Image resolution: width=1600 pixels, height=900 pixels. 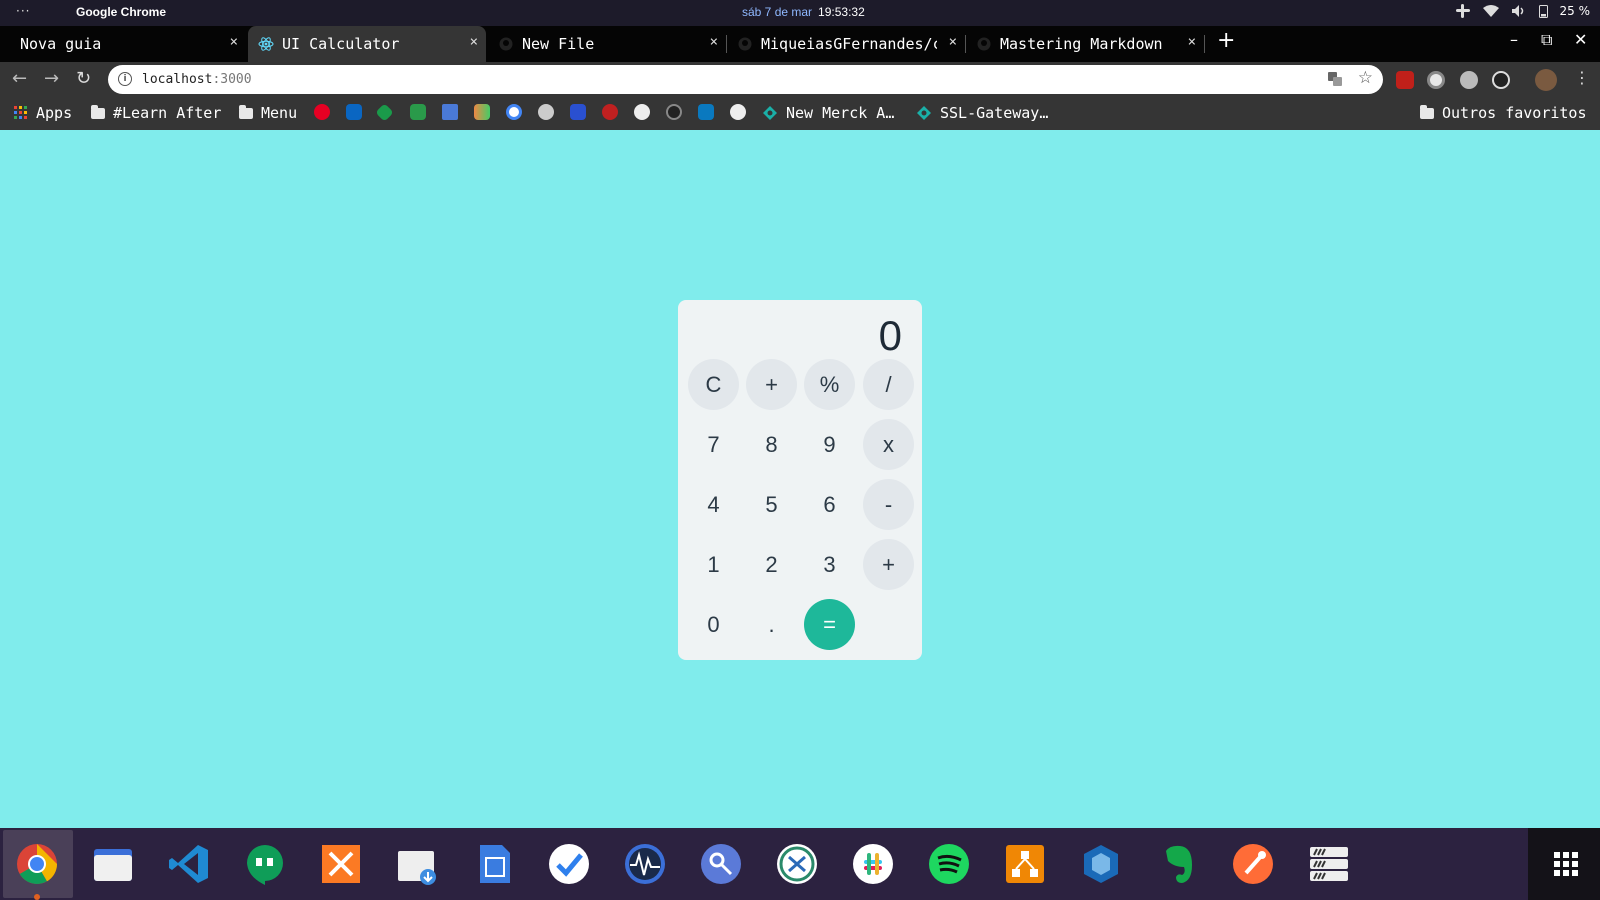 I want to click on evernote-icon, so click(x=1177, y=864).